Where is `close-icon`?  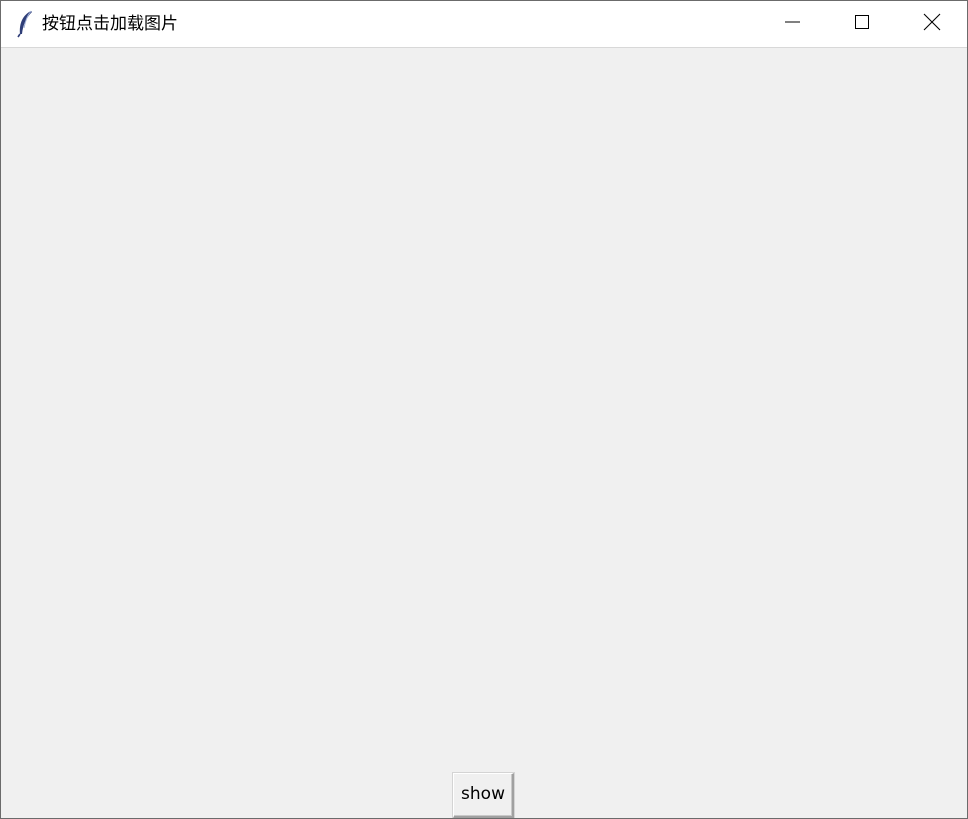 close-icon is located at coordinates (932, 24).